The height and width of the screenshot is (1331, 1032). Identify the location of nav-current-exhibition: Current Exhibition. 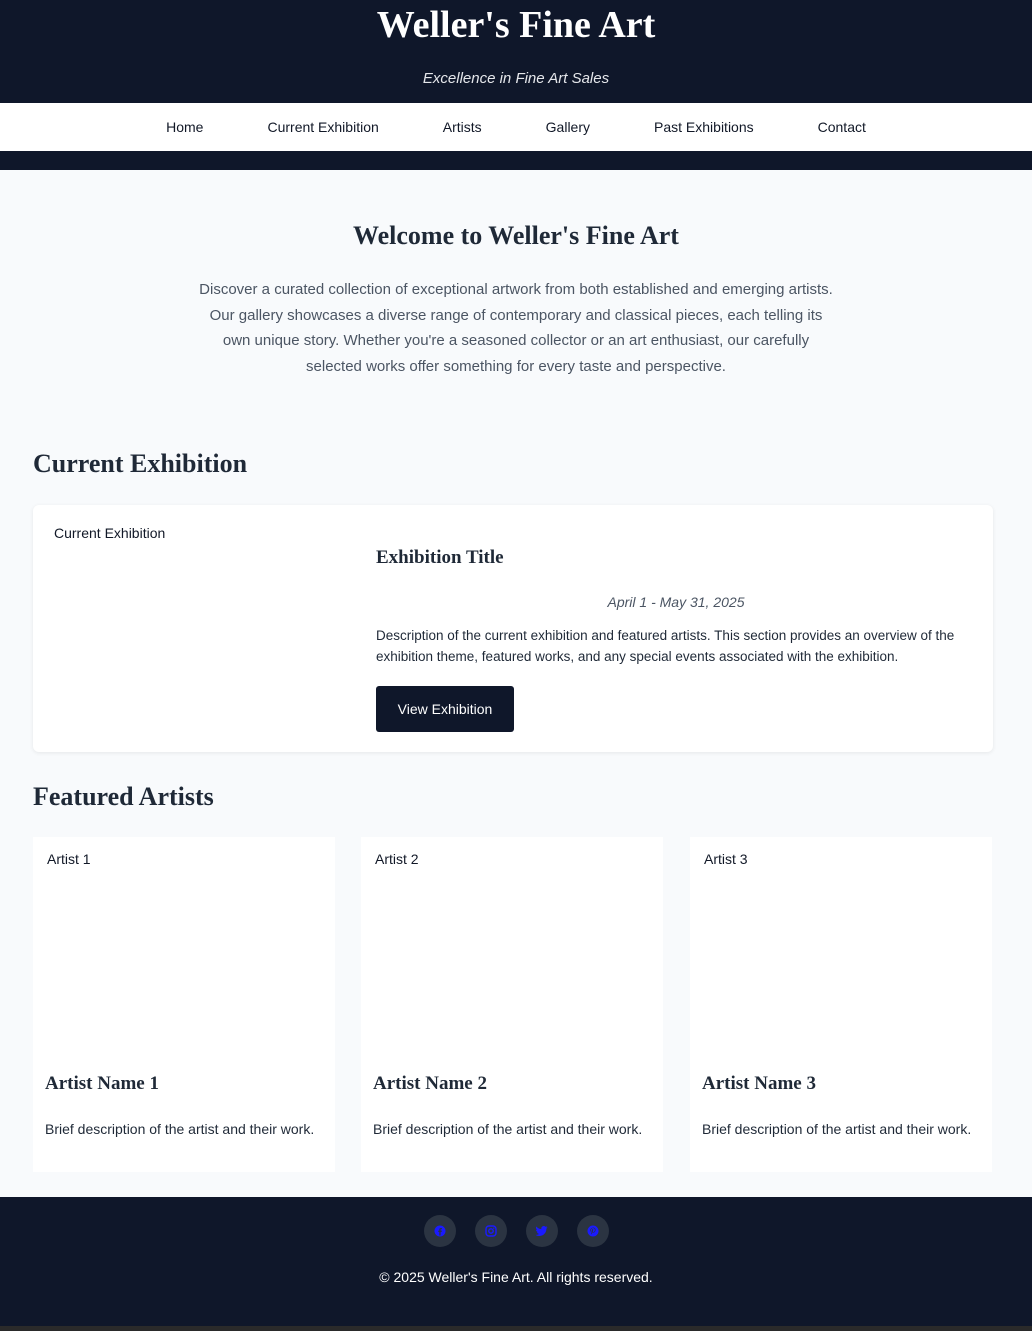
(322, 127).